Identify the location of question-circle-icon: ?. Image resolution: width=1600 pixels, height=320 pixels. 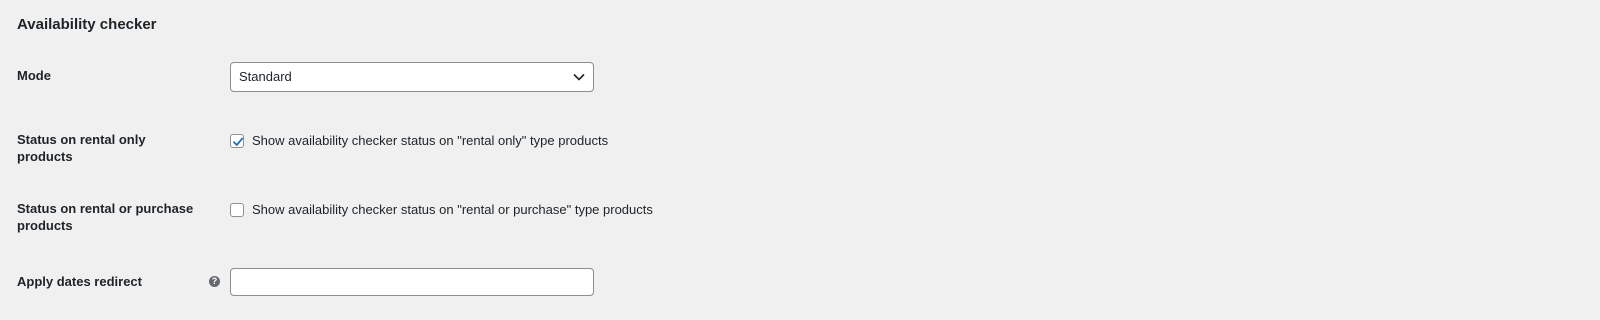
(214, 281).